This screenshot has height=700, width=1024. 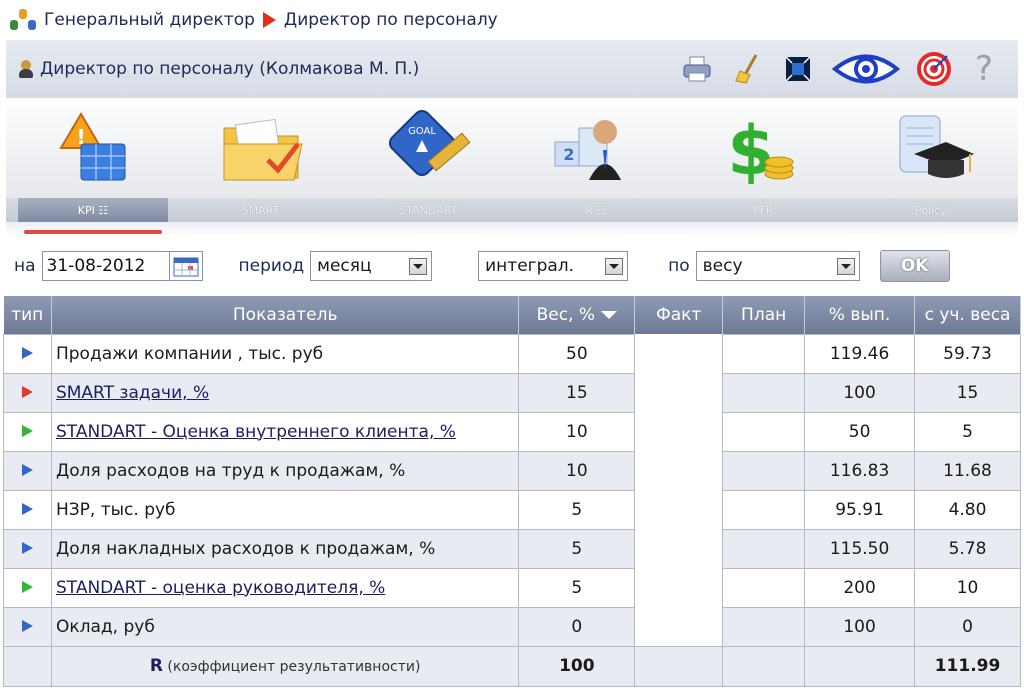 I want to click on user-icon, so click(x=26, y=69).